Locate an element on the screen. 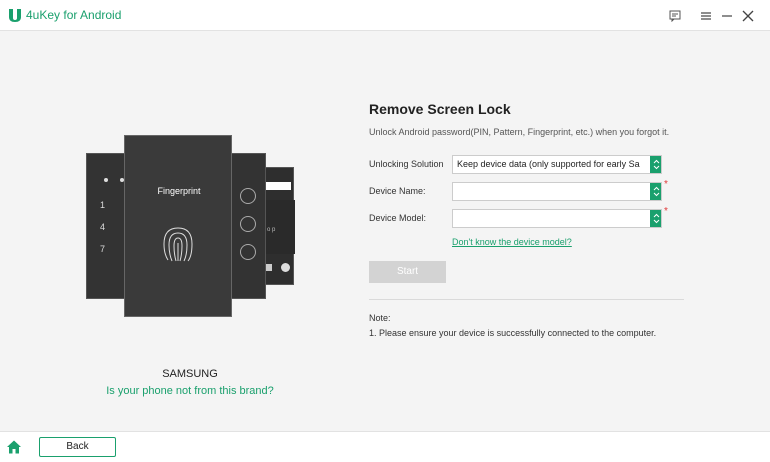 The image size is (770, 462). unlocking-solution-label: Unlocking Solution is located at coordinates (406, 164).